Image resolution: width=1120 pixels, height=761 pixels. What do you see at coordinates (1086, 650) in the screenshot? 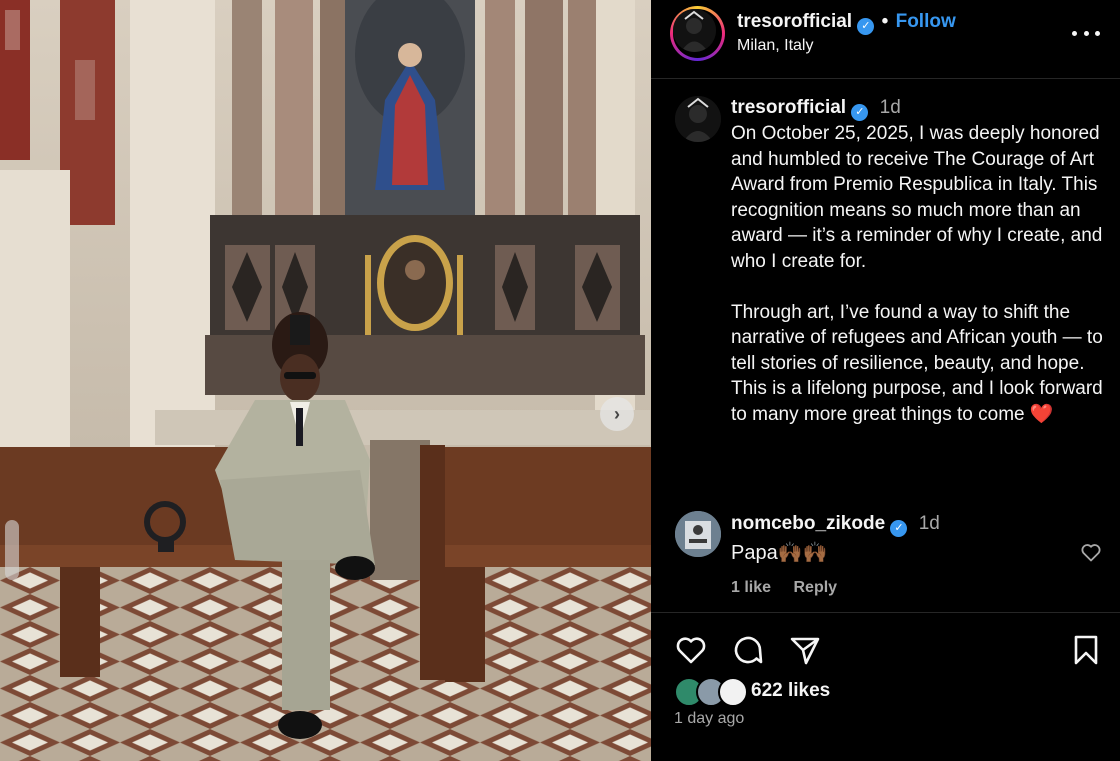
I see `bookmark-icon` at bounding box center [1086, 650].